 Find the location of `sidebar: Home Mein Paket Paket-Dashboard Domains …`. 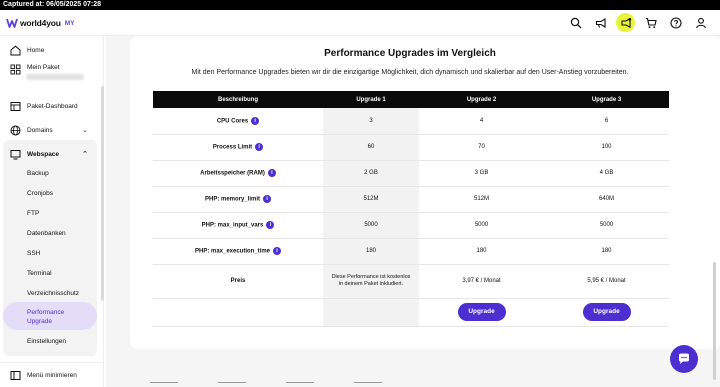

sidebar: Home Mein Paket Paket-Dashboard Domains … is located at coordinates (52, 211).